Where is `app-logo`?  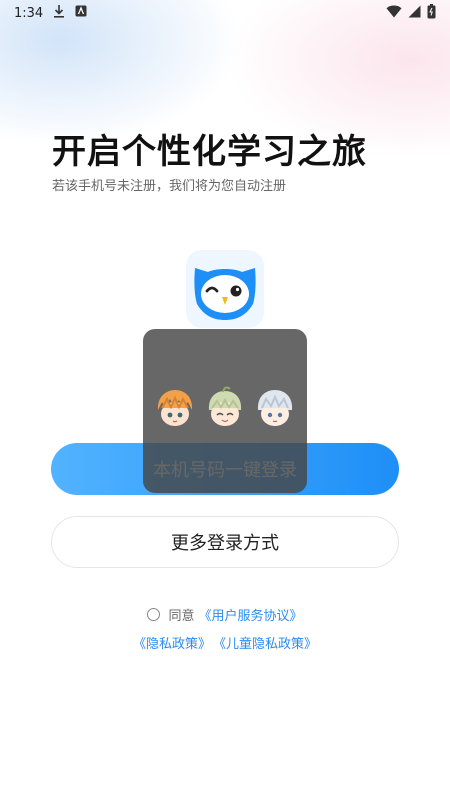 app-logo is located at coordinates (225, 289).